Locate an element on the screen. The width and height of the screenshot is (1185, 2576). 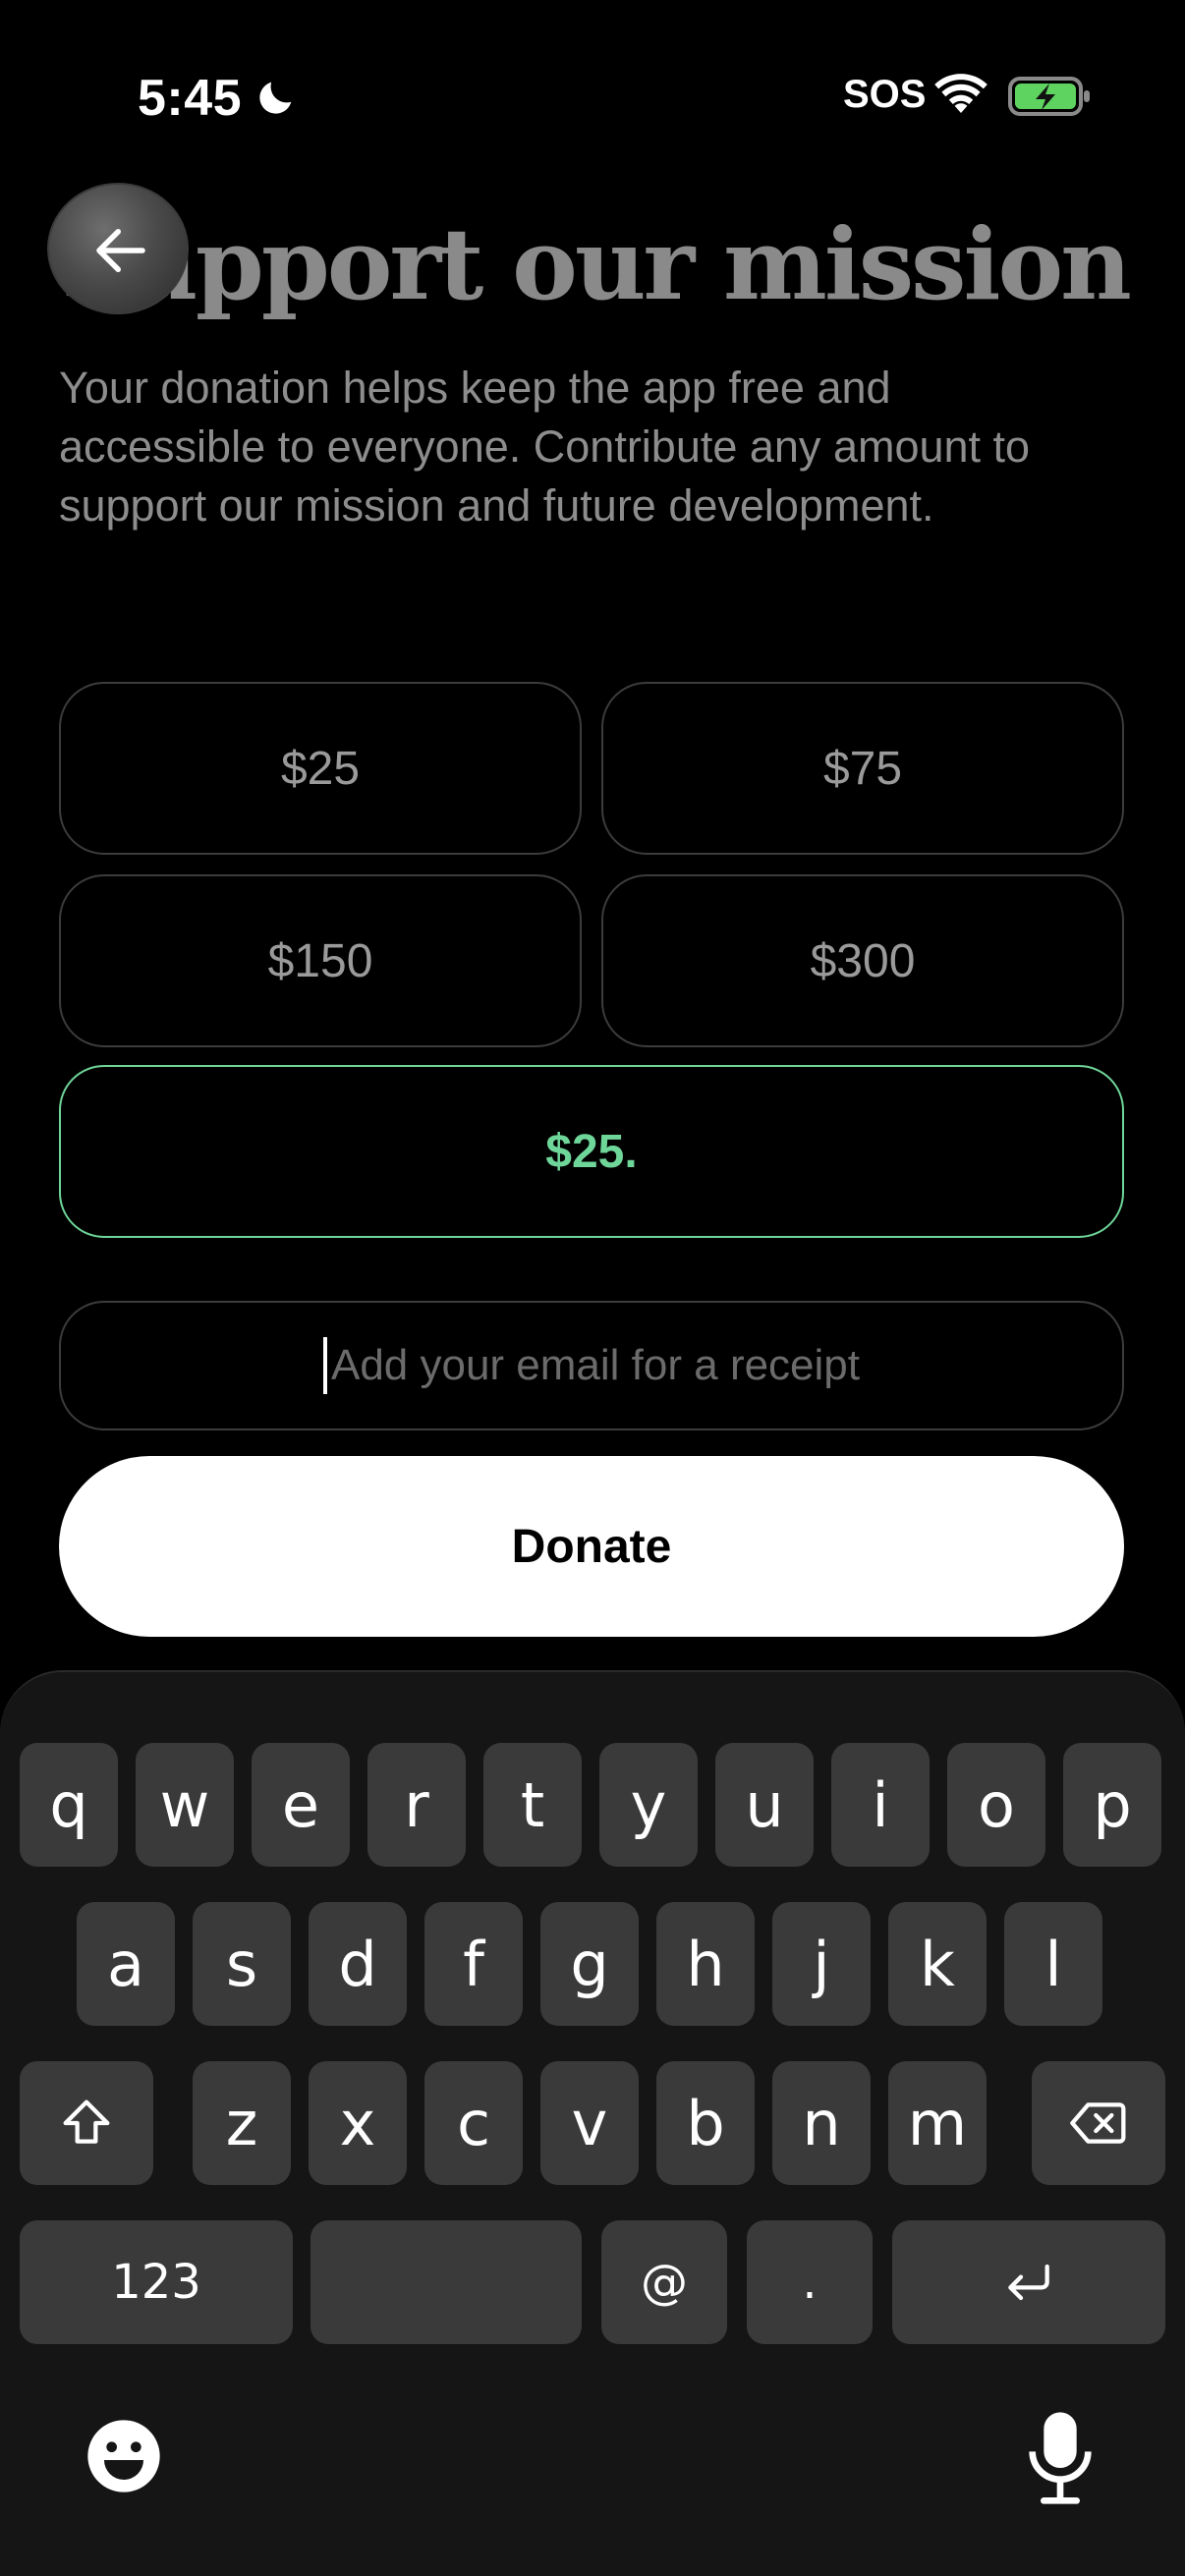
at-key: @ is located at coordinates (664, 2282).